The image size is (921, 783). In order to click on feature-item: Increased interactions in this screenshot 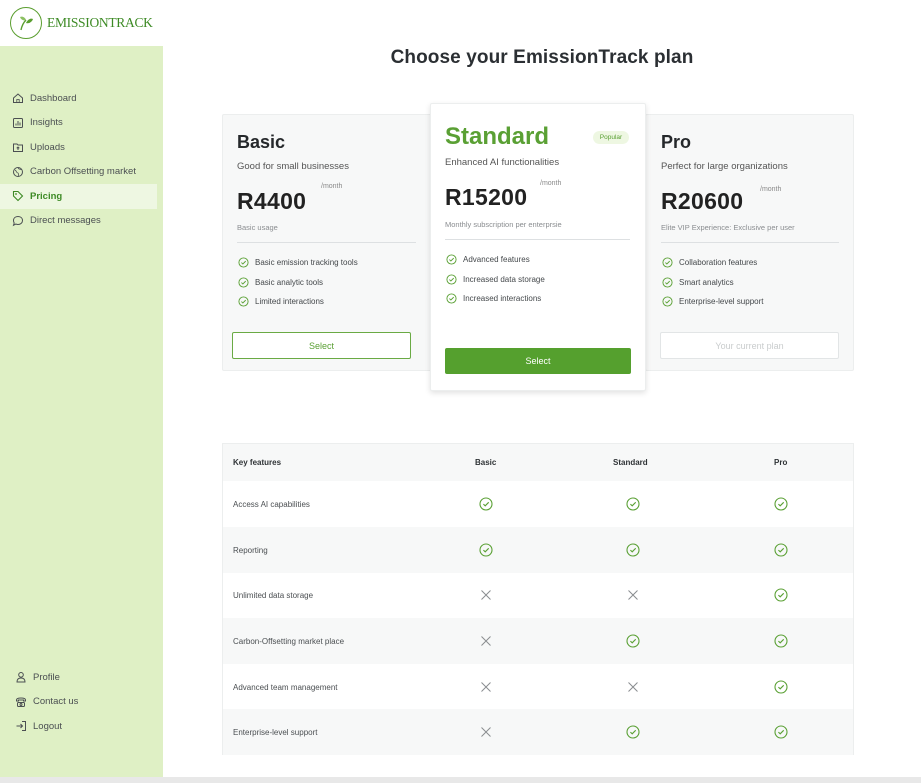, I will do `click(493, 298)`.